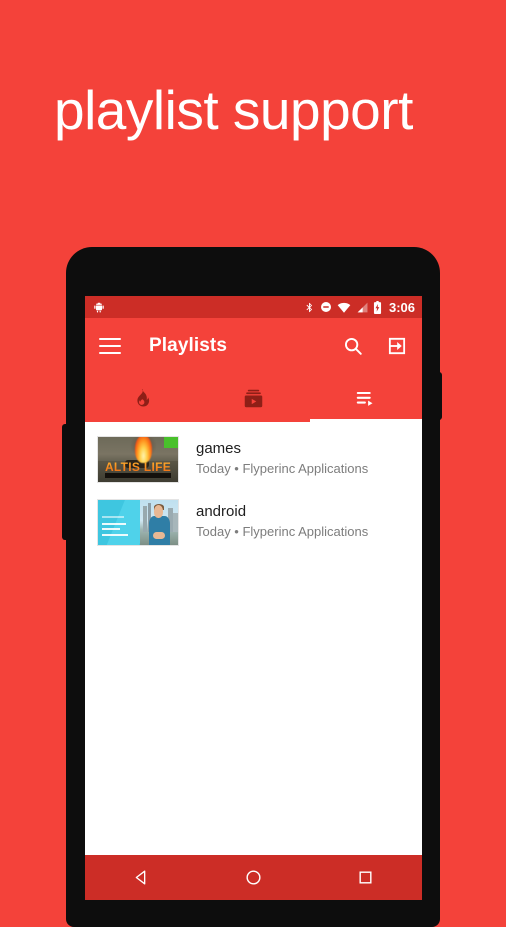 This screenshot has width=506, height=927. I want to click on hamburger-menu-icon, so click(110, 346).